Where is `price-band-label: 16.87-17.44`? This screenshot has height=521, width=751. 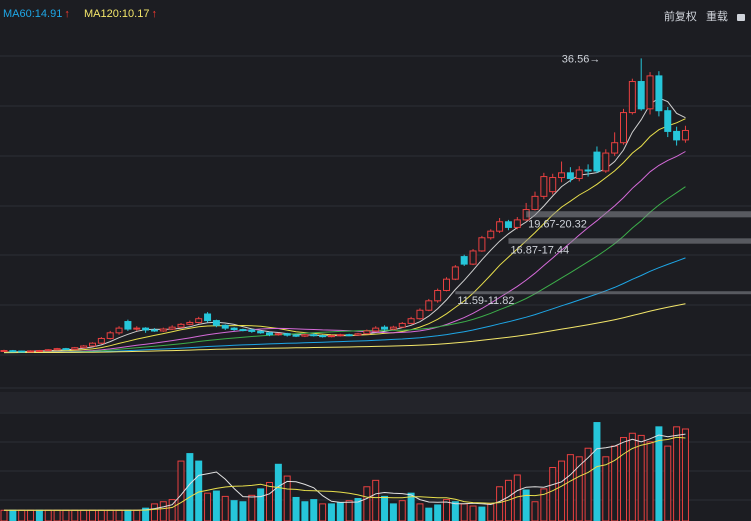 price-band-label: 16.87-17.44 is located at coordinates (539, 251).